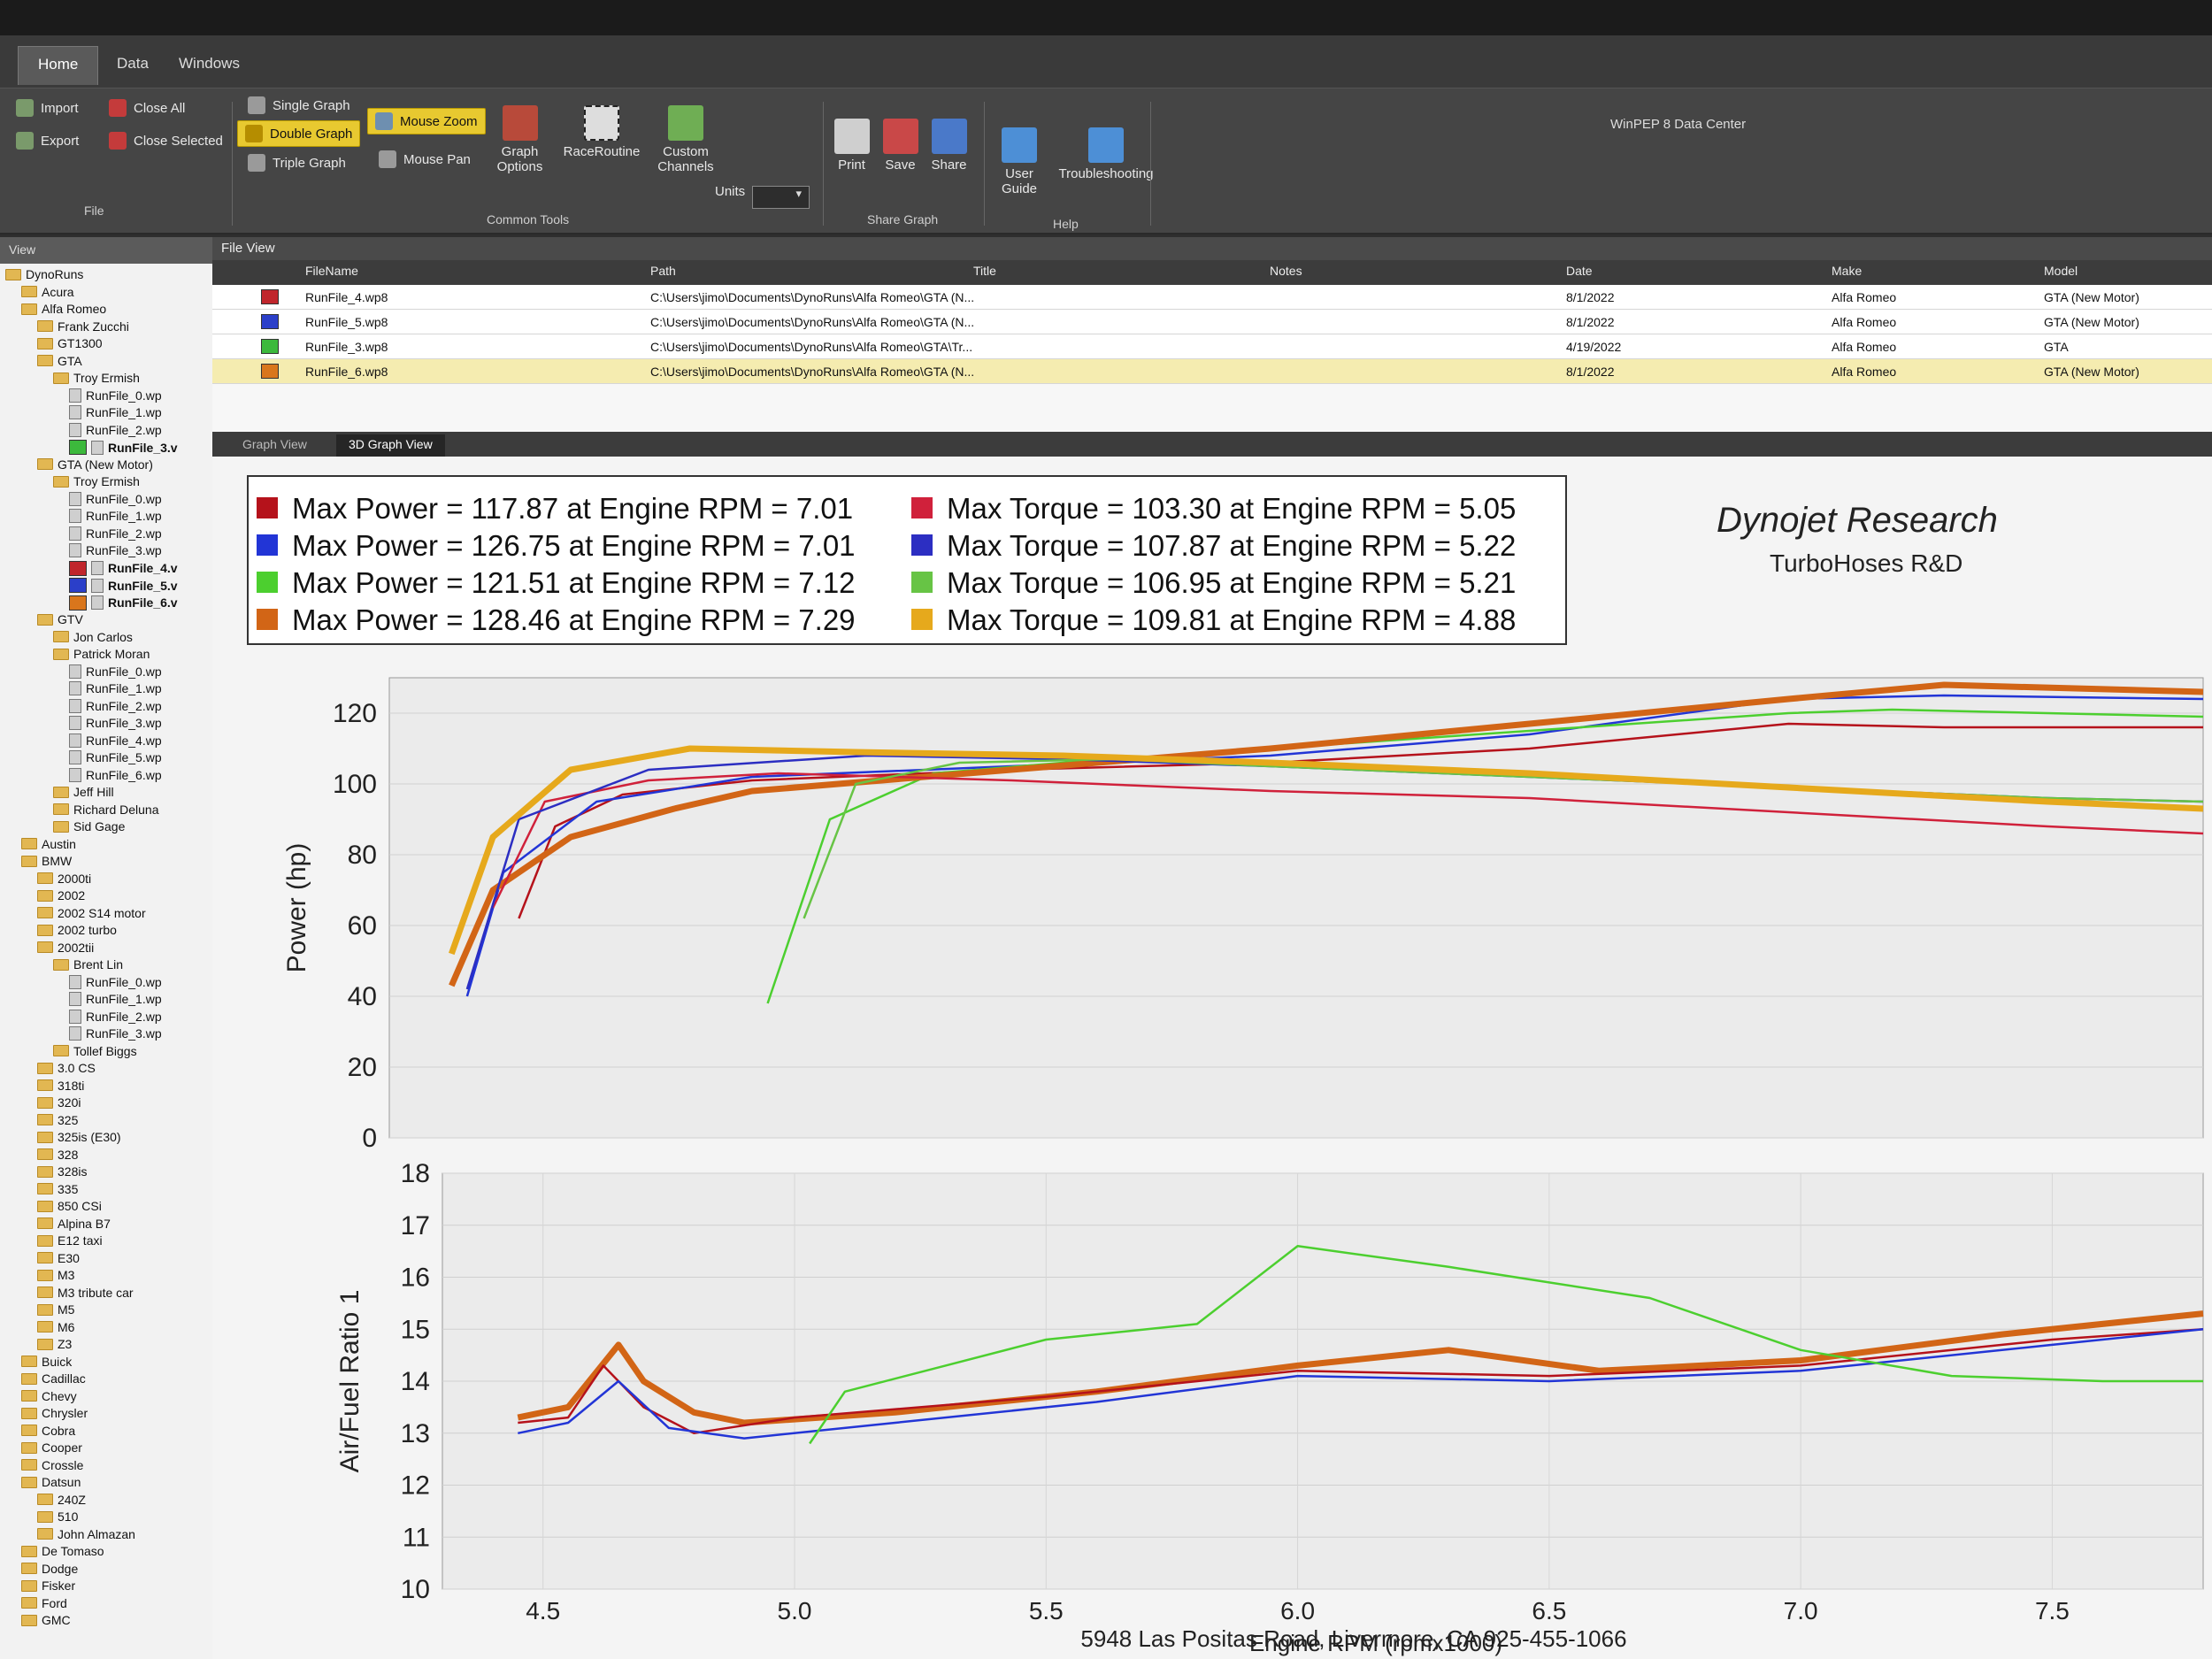 The image size is (2212, 1659). What do you see at coordinates (58, 1258) in the screenshot?
I see `tree-item: E30` at bounding box center [58, 1258].